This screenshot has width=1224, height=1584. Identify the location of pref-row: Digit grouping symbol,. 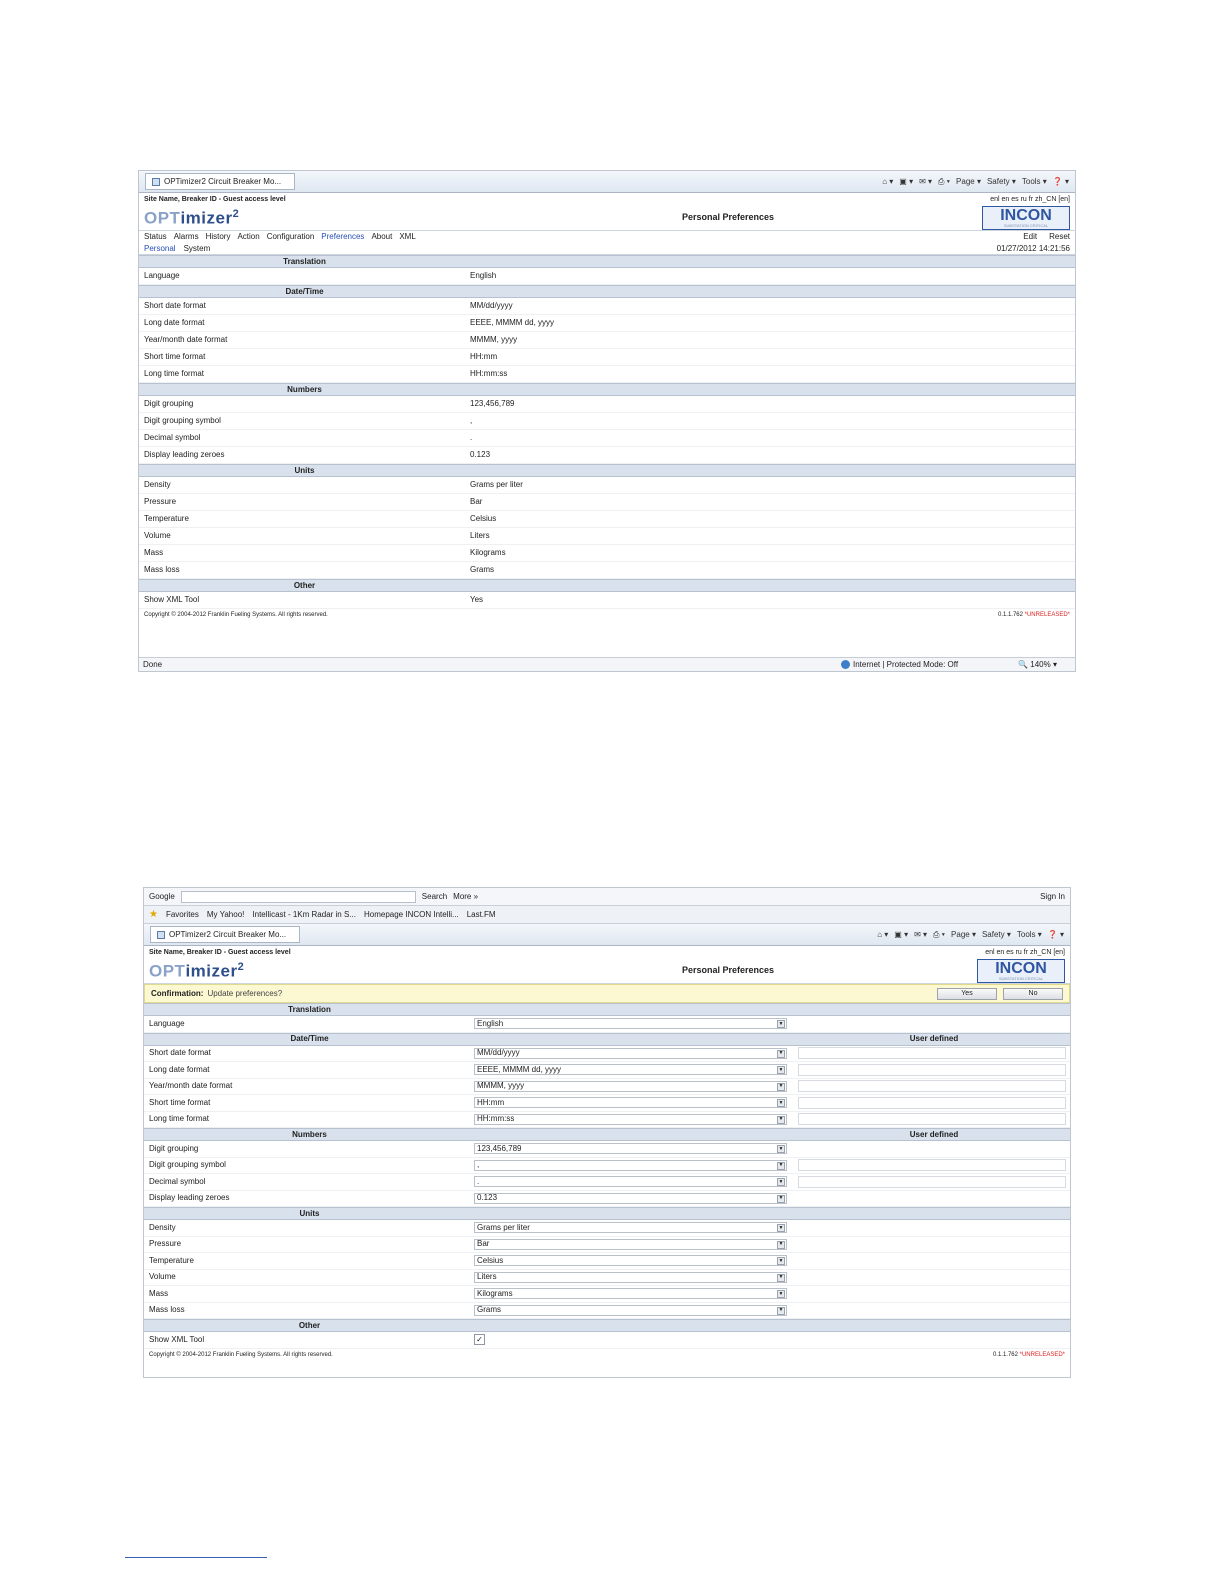
(607, 421).